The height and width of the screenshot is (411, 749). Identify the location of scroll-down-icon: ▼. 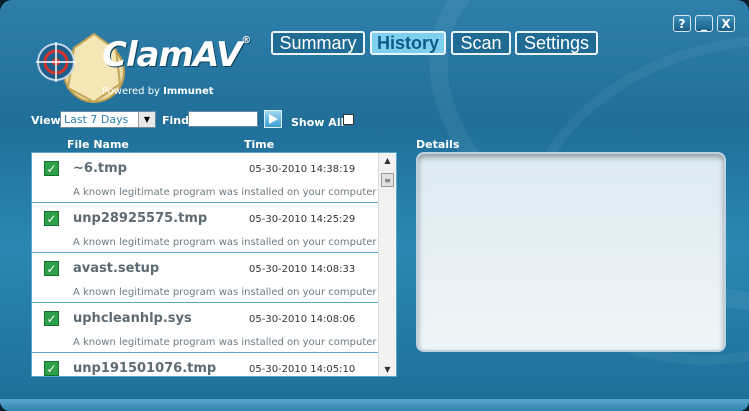
(387, 369).